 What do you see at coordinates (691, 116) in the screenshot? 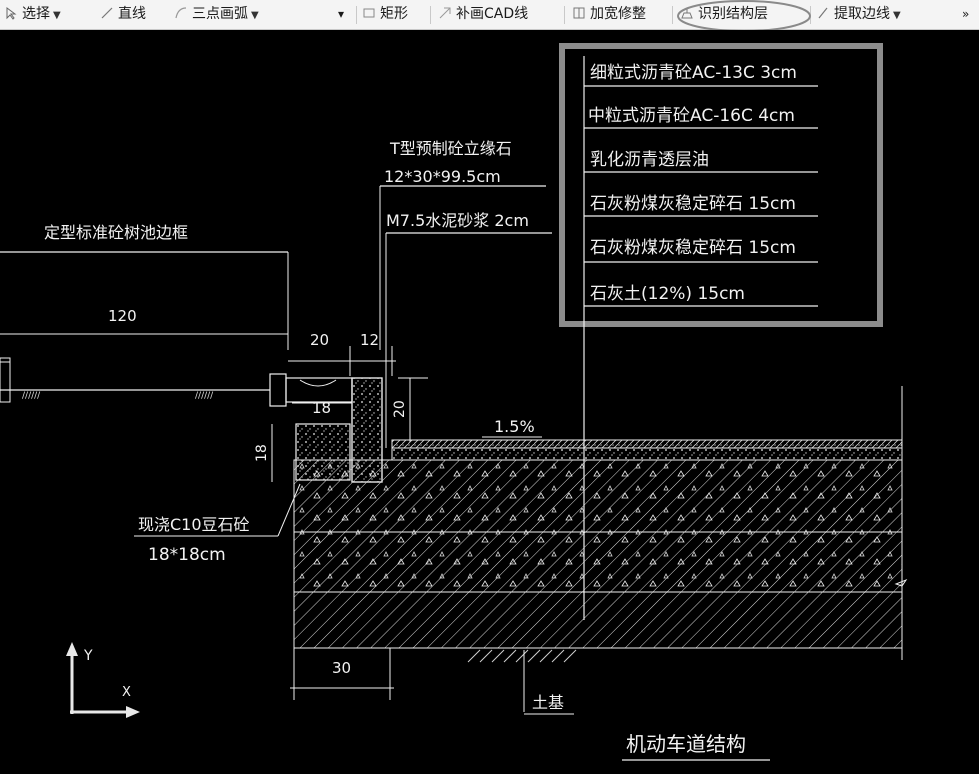
I see `layer-2-label: 中粒式沥青砼AC-16C 4cm` at bounding box center [691, 116].